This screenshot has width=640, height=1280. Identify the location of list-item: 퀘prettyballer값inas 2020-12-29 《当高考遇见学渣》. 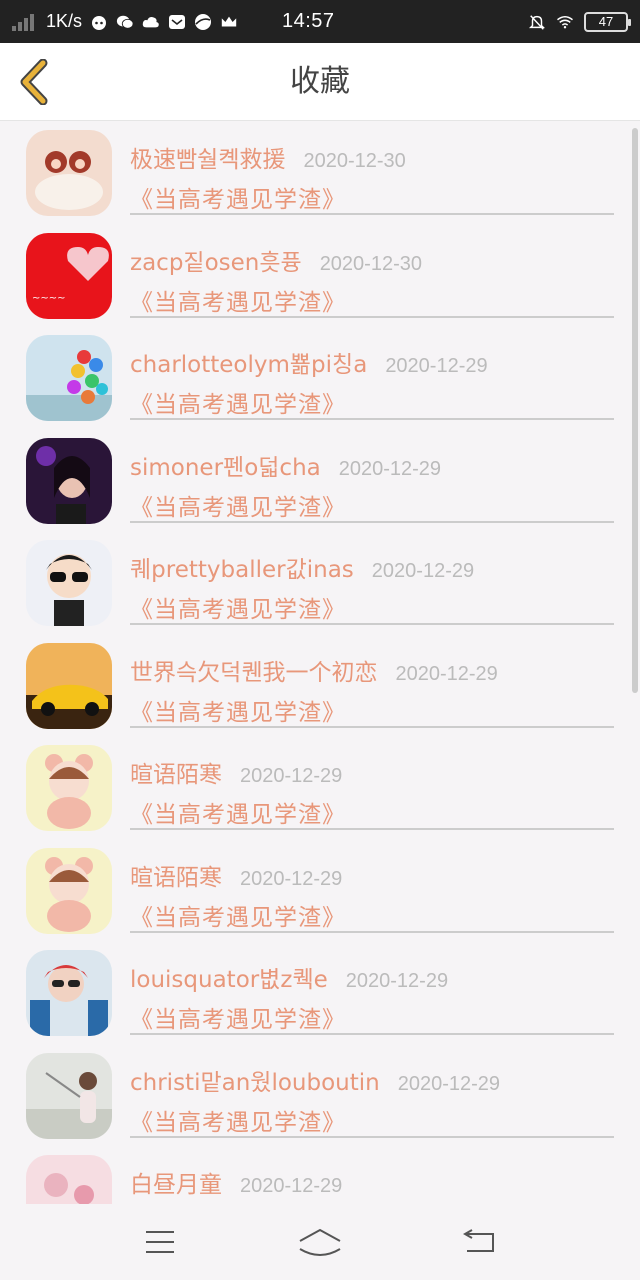
(320, 583).